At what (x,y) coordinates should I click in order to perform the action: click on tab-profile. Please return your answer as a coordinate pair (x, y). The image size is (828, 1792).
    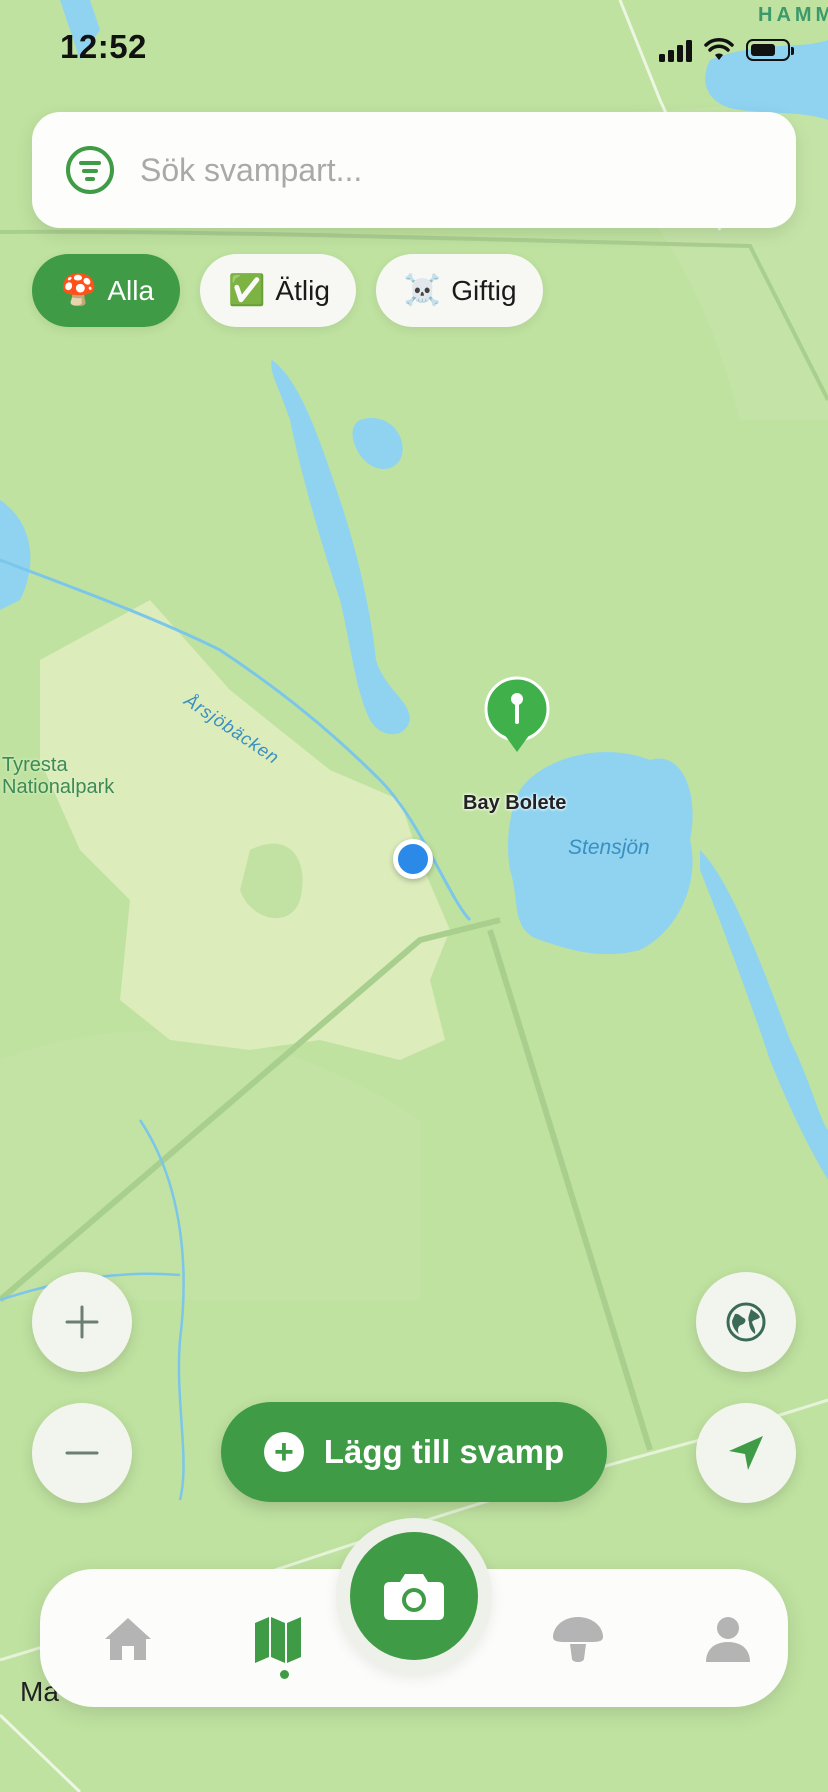
    Looking at the image, I should click on (728, 1639).